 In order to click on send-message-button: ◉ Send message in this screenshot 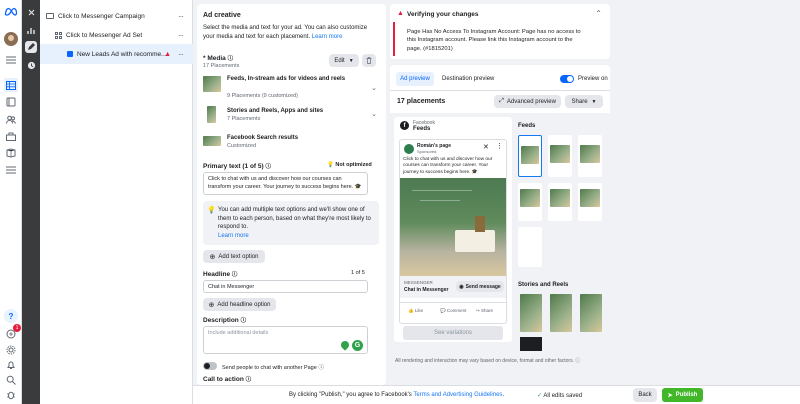, I will do `click(480, 286)`.